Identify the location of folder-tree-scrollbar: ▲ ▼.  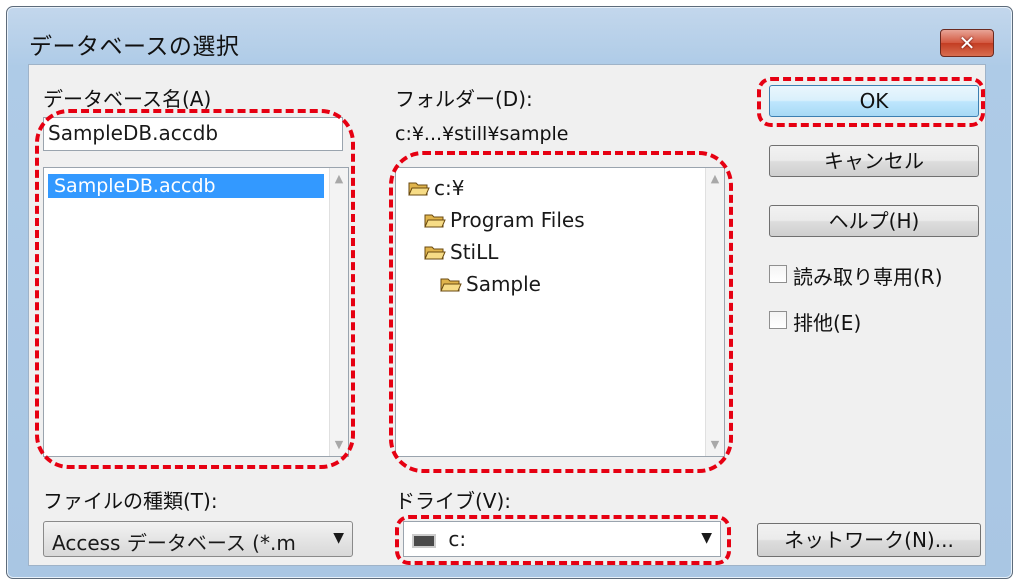
(714, 312).